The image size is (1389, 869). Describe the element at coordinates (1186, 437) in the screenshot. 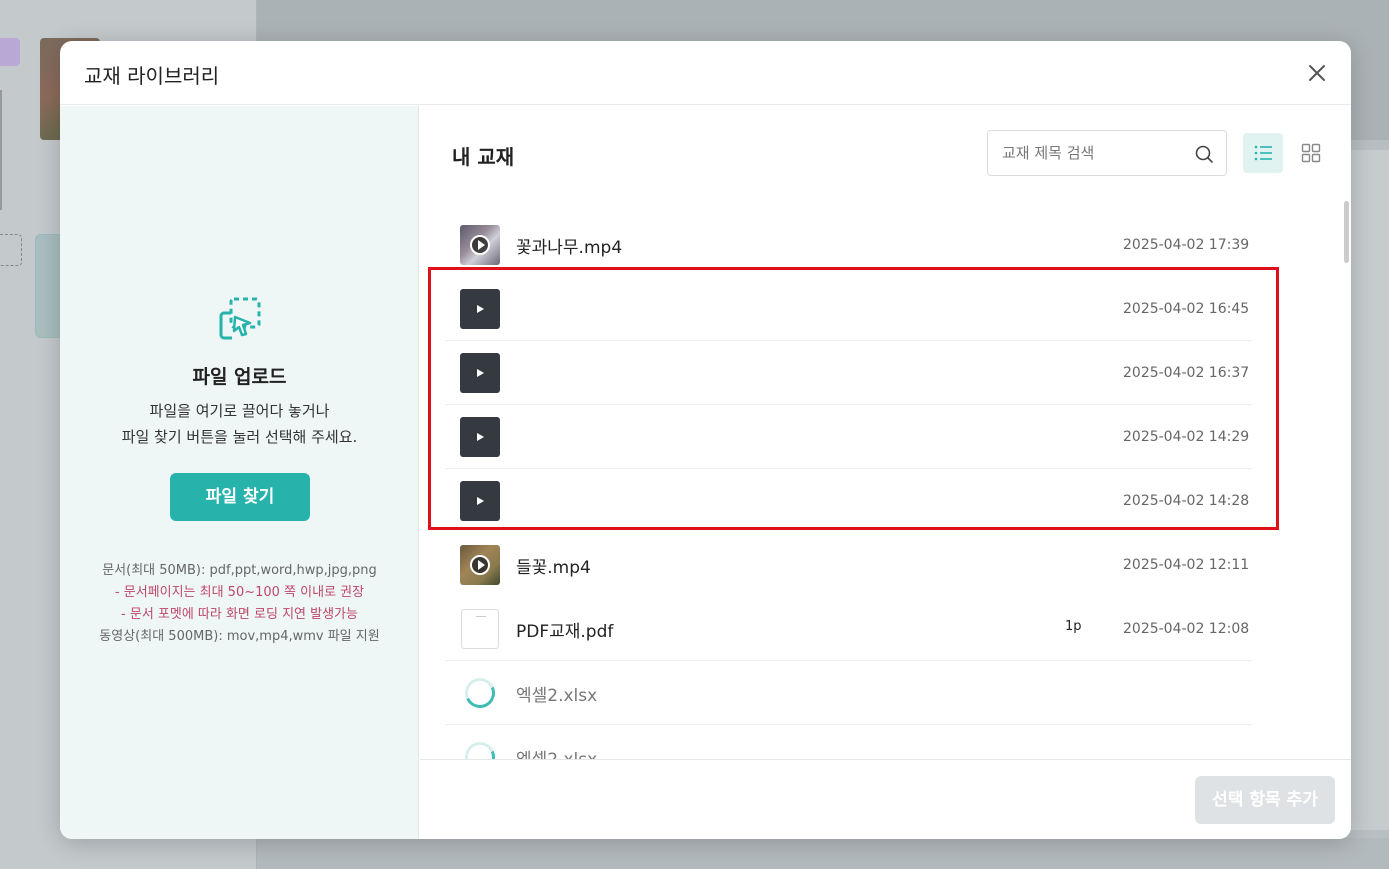

I see `file-date: 2025-04-02 14:29` at that location.